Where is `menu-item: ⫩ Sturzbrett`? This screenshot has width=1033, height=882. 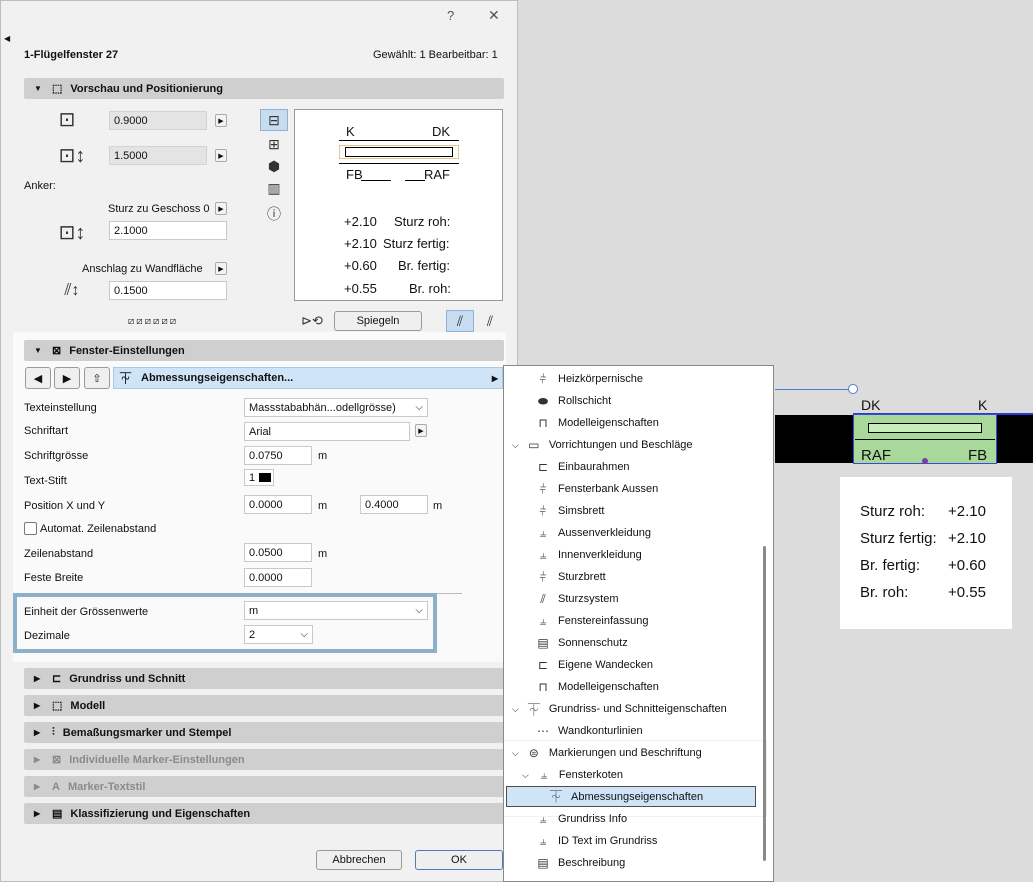 menu-item: ⫩ Sturzbrett is located at coordinates (570, 577).